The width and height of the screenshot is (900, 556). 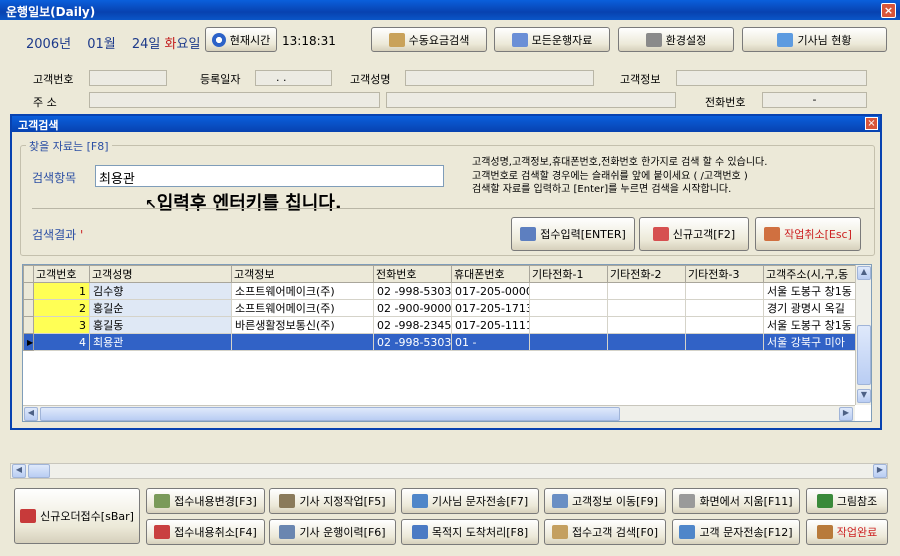 What do you see at coordinates (480, 532) in the screenshot?
I see `arrival-process-label: 목적지 도착처리[F8]` at bounding box center [480, 532].